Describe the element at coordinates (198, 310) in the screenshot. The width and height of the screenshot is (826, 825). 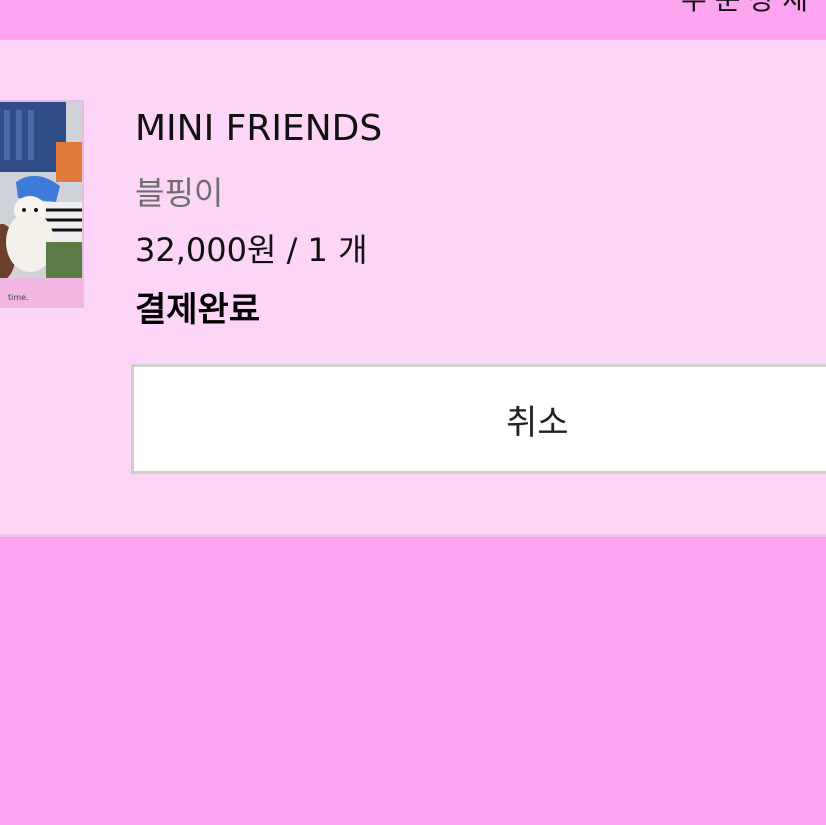
I see `order-status: 결제완료` at that location.